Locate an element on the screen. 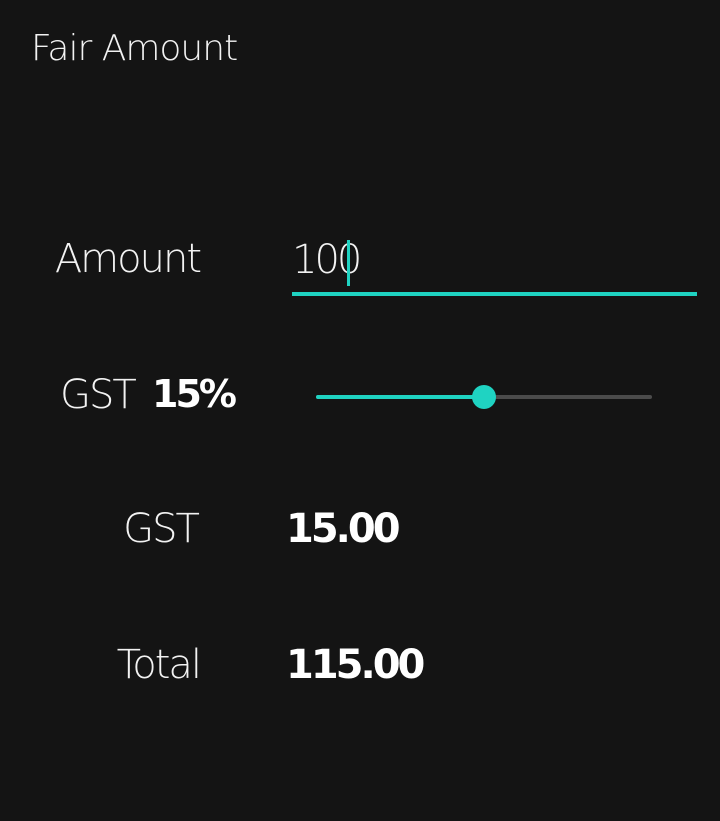 This screenshot has height=821, width=720. amount-input: 100 is located at coordinates (494, 264).